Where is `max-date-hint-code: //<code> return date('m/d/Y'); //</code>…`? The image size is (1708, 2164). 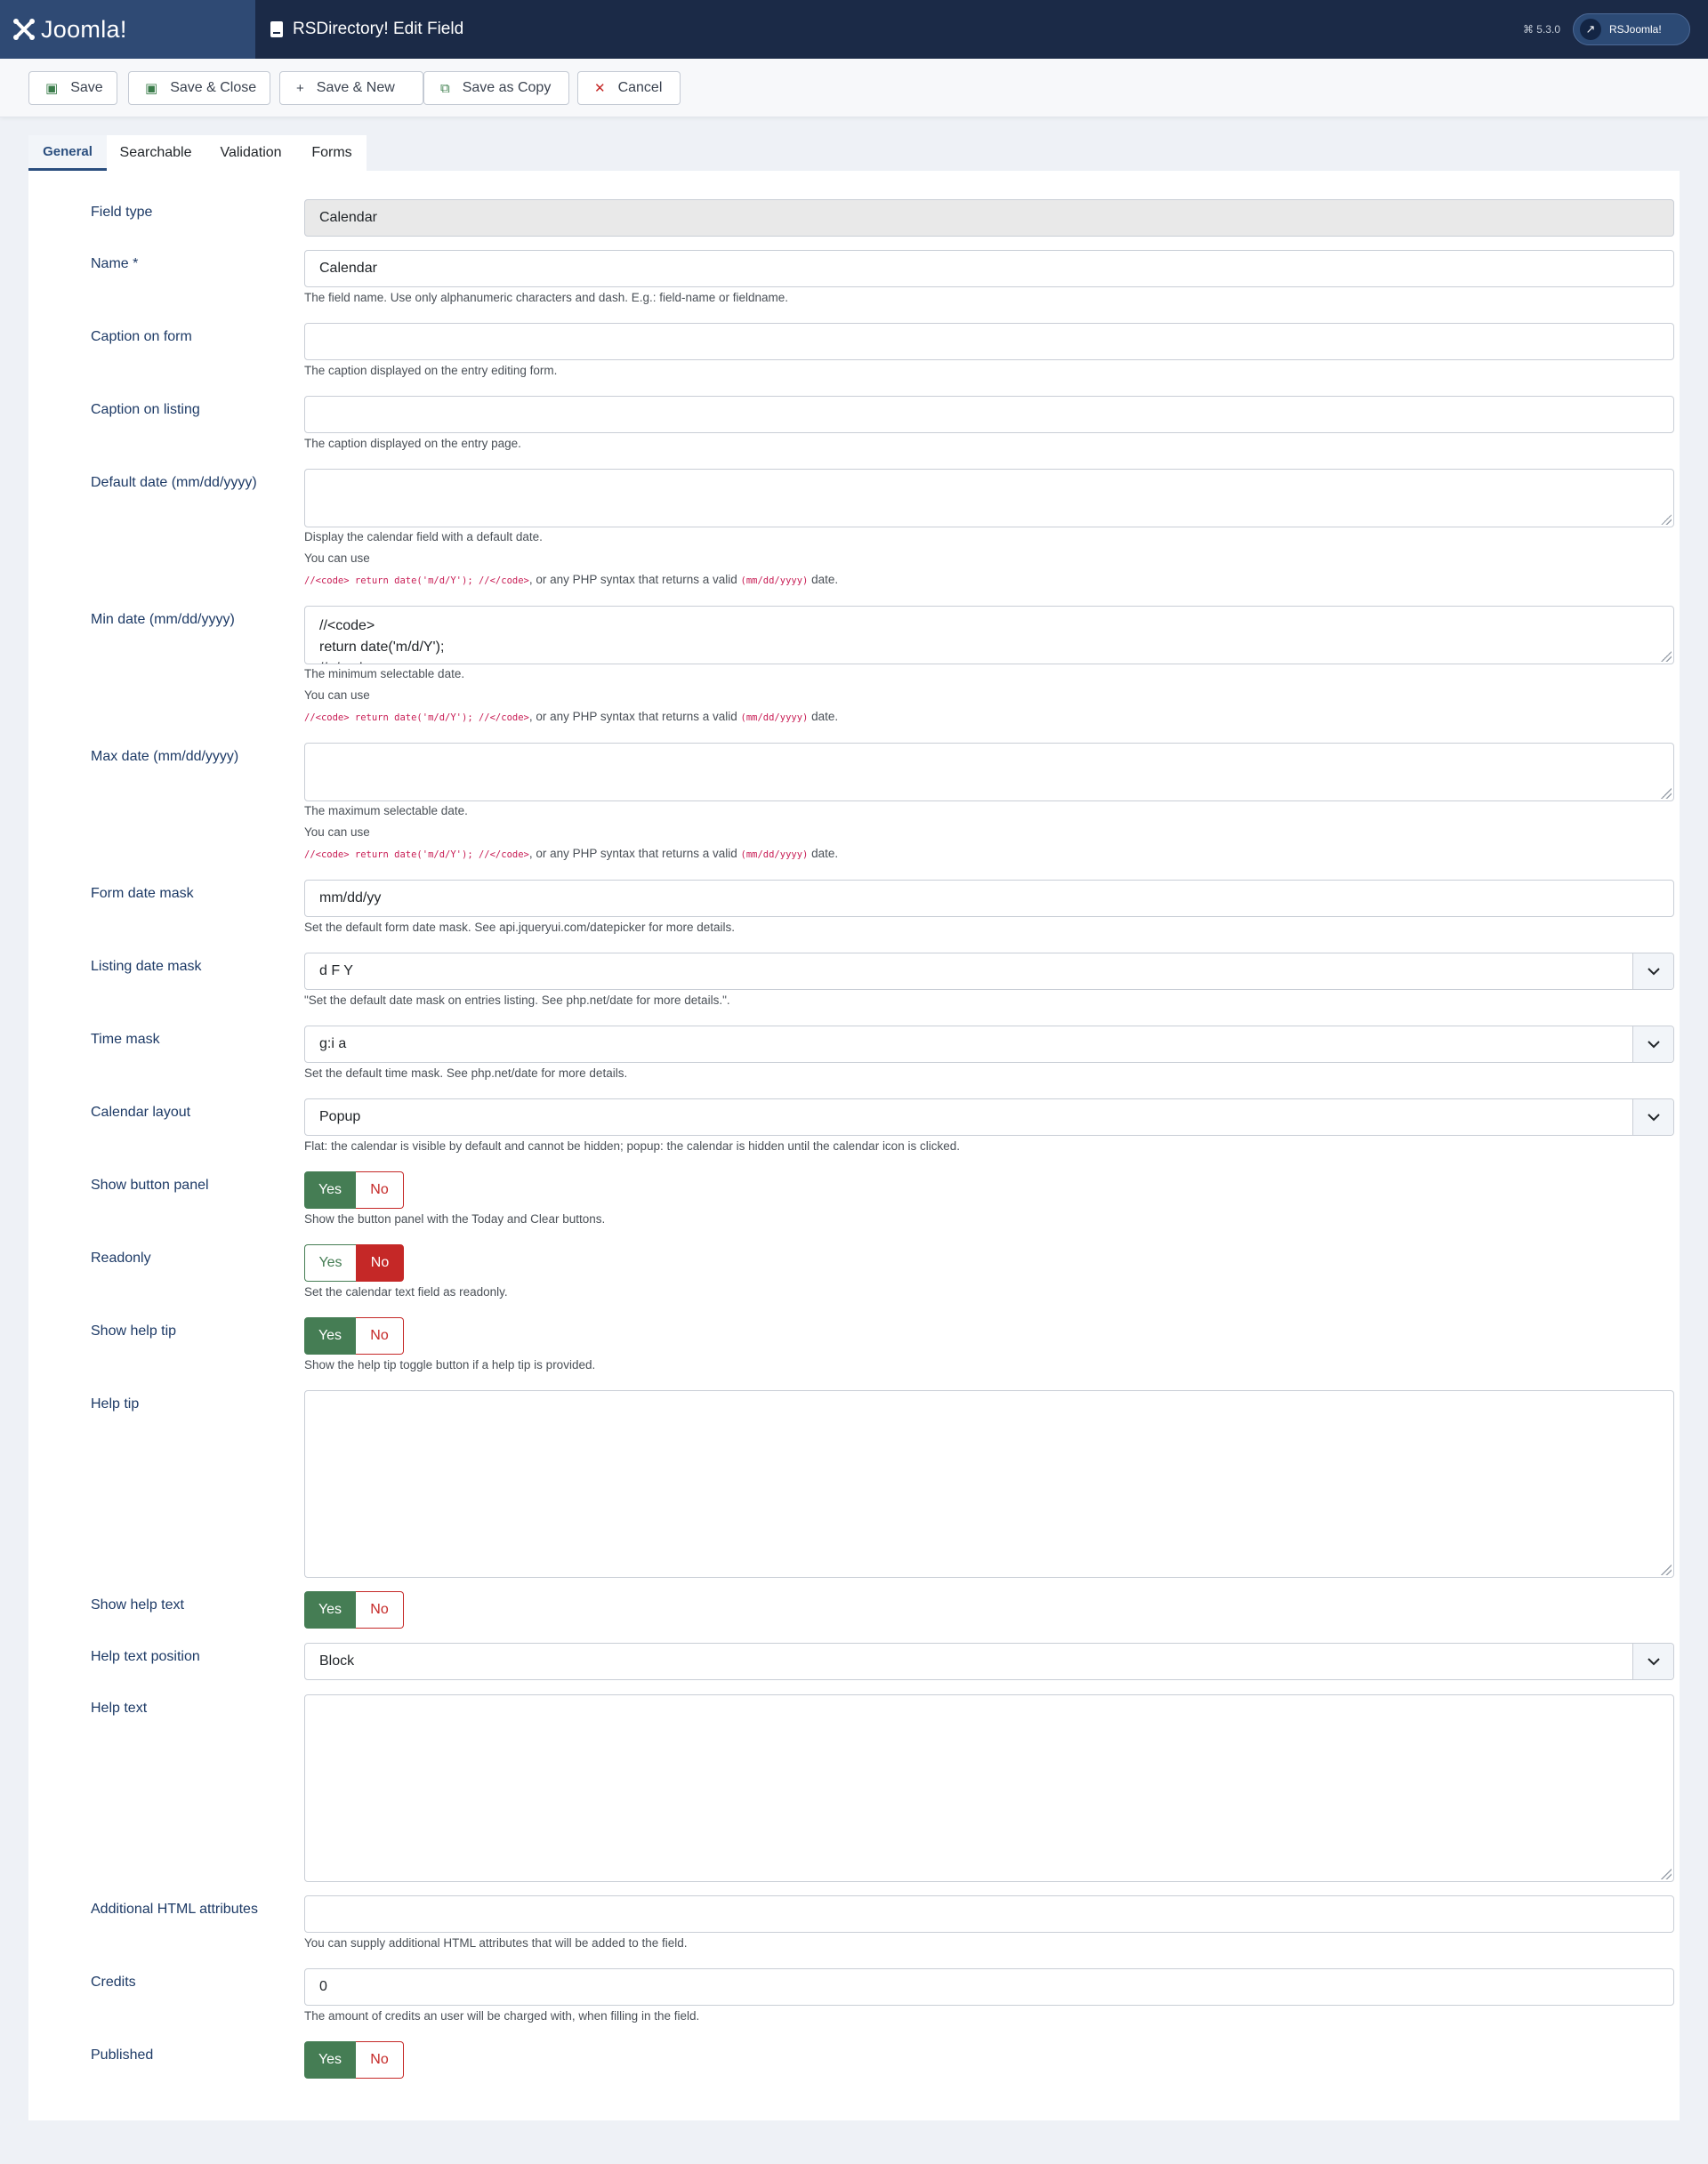
max-date-hint-code: //<code> return date('m/d/Y'); //</code>… is located at coordinates (571, 853).